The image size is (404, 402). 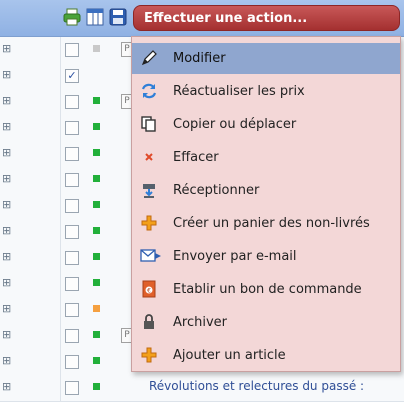 I want to click on menu-item-label: Réceptionner, so click(x=216, y=190).